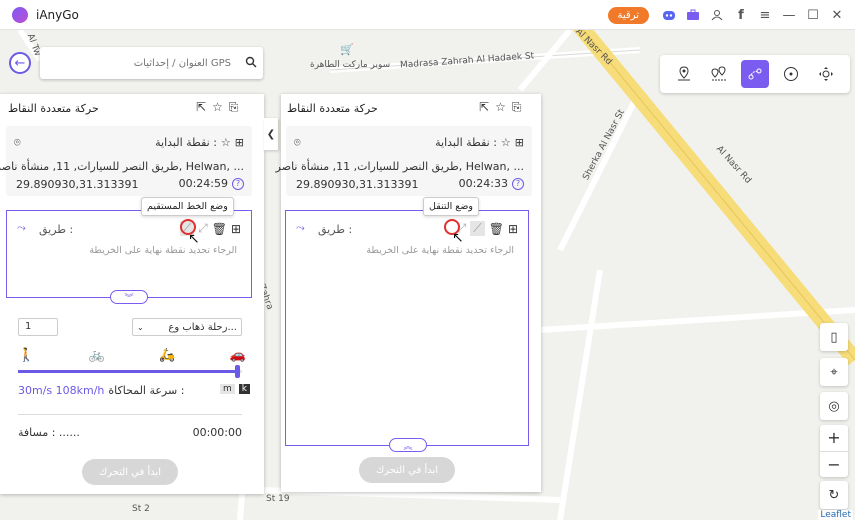 The height and width of the screenshot is (520, 855). I want to click on chevron-down-icon: ︾, so click(129, 298).